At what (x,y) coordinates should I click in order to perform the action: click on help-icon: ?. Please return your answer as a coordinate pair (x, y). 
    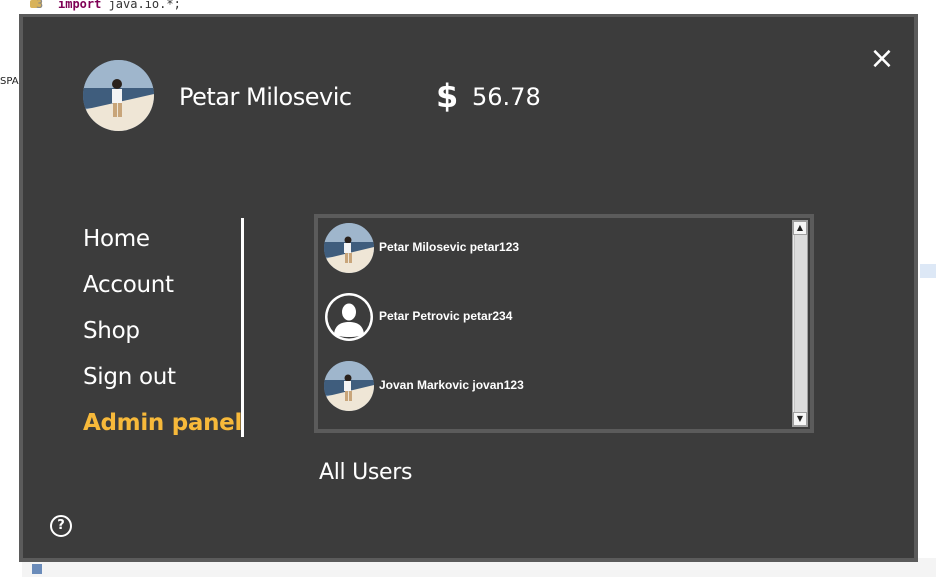
    Looking at the image, I should click on (61, 526).